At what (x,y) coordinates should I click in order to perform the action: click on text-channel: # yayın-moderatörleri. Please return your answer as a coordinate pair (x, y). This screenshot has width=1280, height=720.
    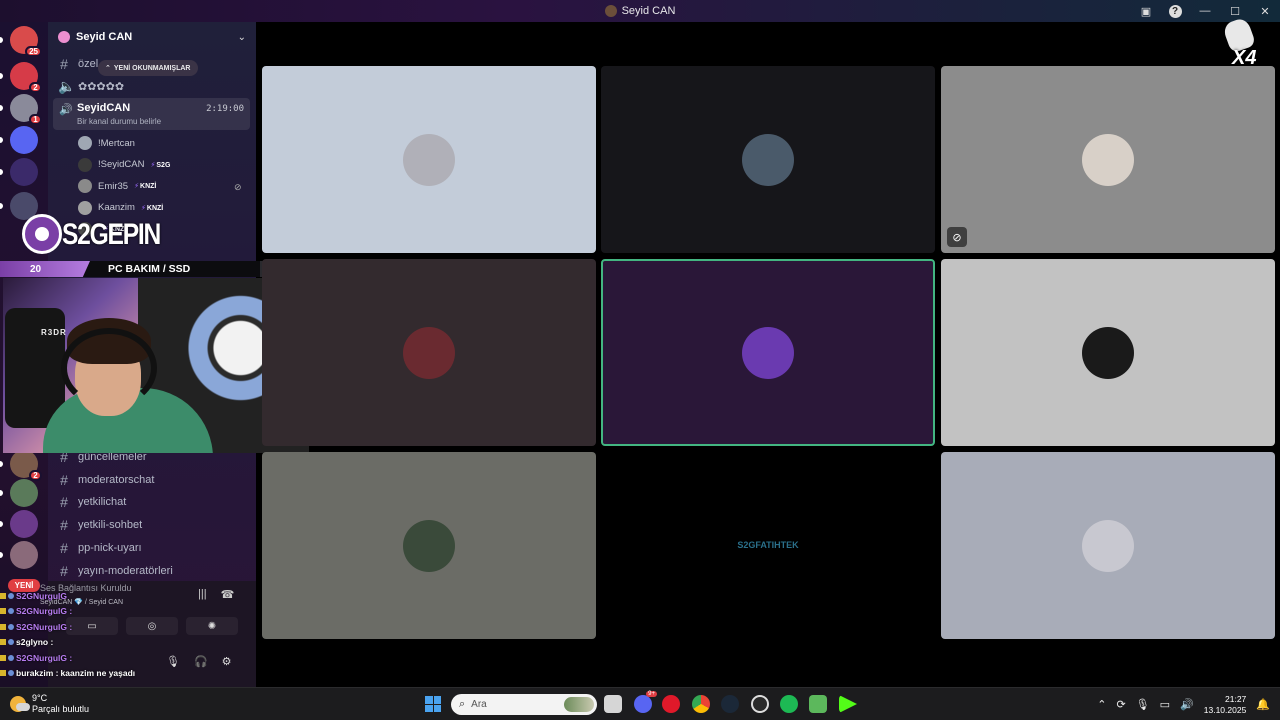
    Looking at the image, I should click on (115, 571).